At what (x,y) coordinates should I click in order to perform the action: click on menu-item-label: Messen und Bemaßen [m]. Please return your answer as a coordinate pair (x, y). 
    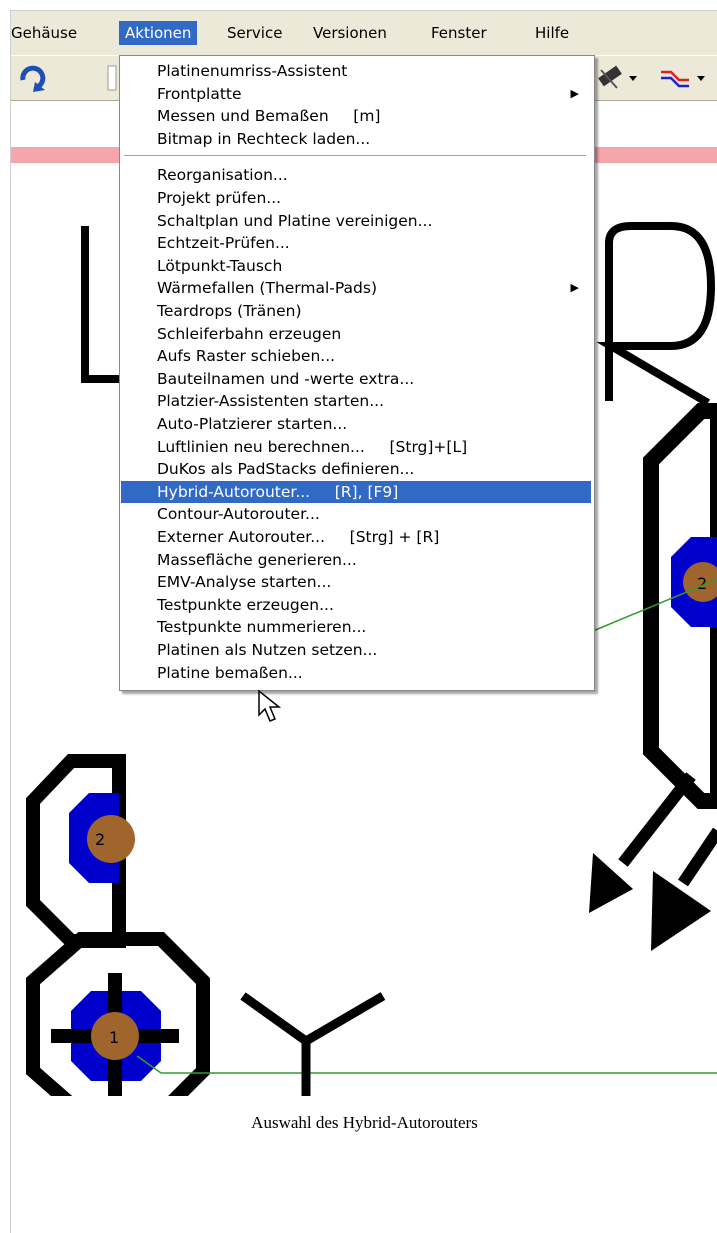
    Looking at the image, I should click on (269, 116).